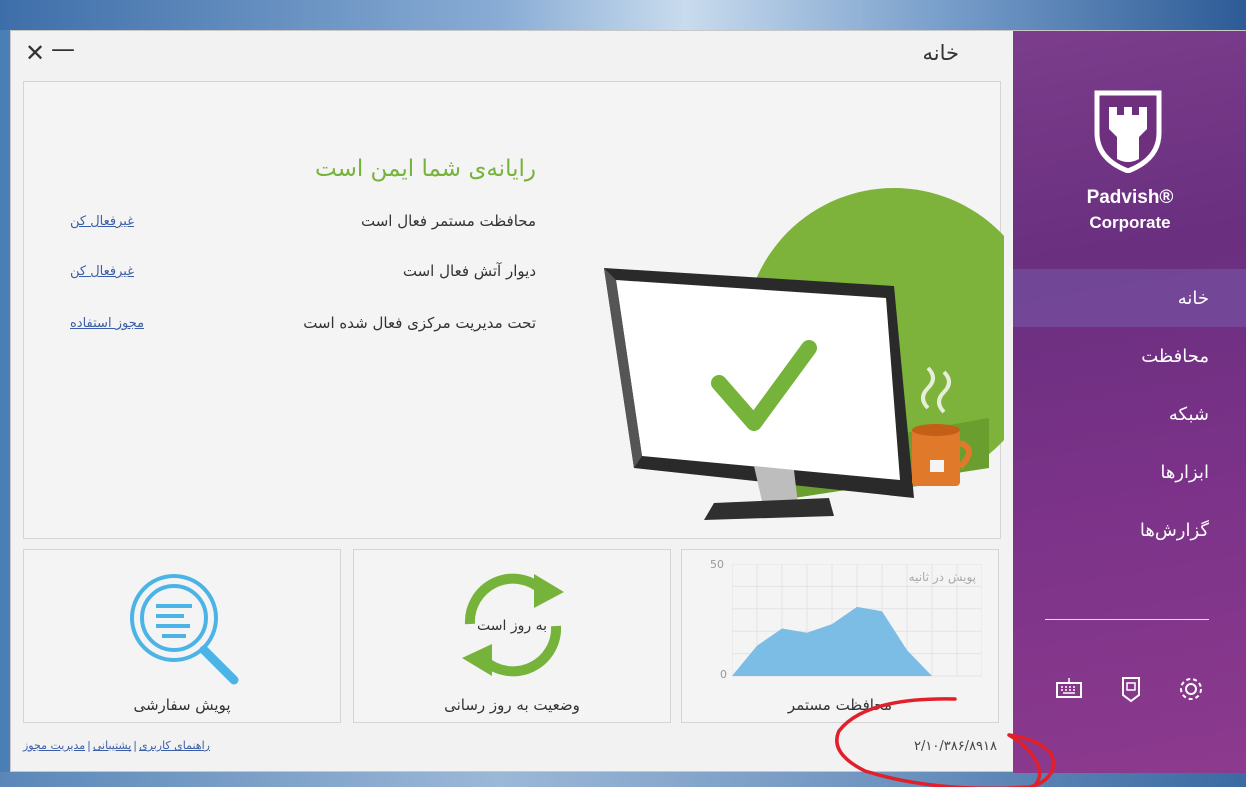 The width and height of the screenshot is (1246, 787). What do you see at coordinates (54, 745) in the screenshot?
I see `license-management-link: مدیریت مجوز` at bounding box center [54, 745].